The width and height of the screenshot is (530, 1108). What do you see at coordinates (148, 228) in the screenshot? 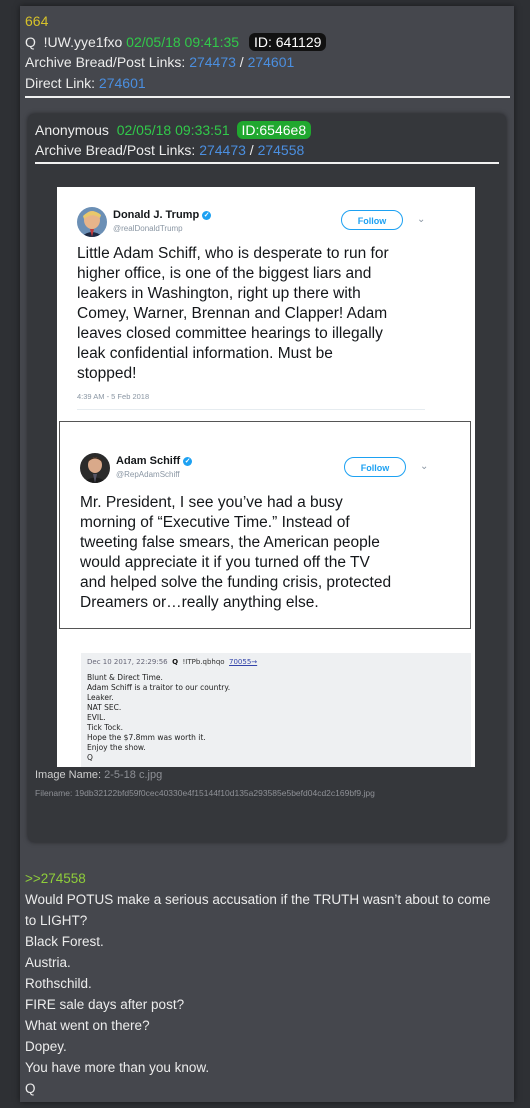
I see `tweet1-handle: @realDonaldTrump` at bounding box center [148, 228].